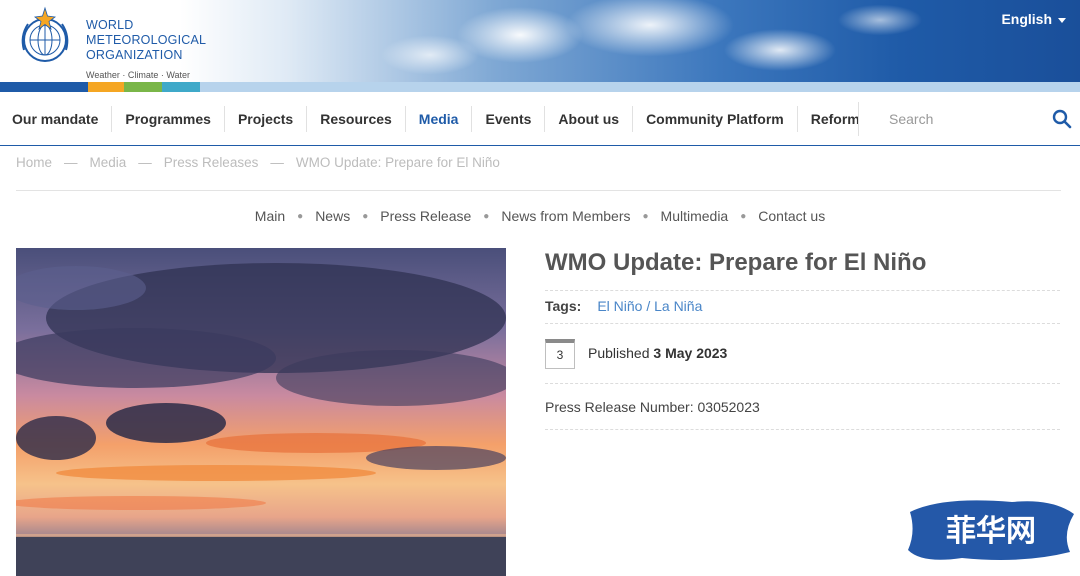 This screenshot has height=576, width=1080. I want to click on nav-item-programmes: Programmes, so click(168, 118).